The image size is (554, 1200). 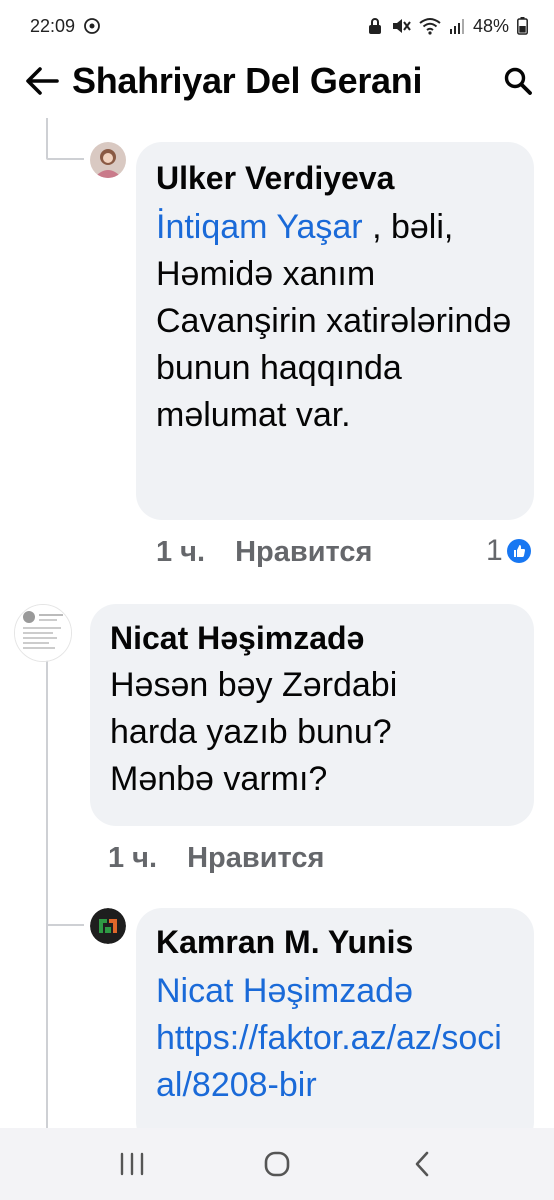 I want to click on battery-icon, so click(x=522, y=26).